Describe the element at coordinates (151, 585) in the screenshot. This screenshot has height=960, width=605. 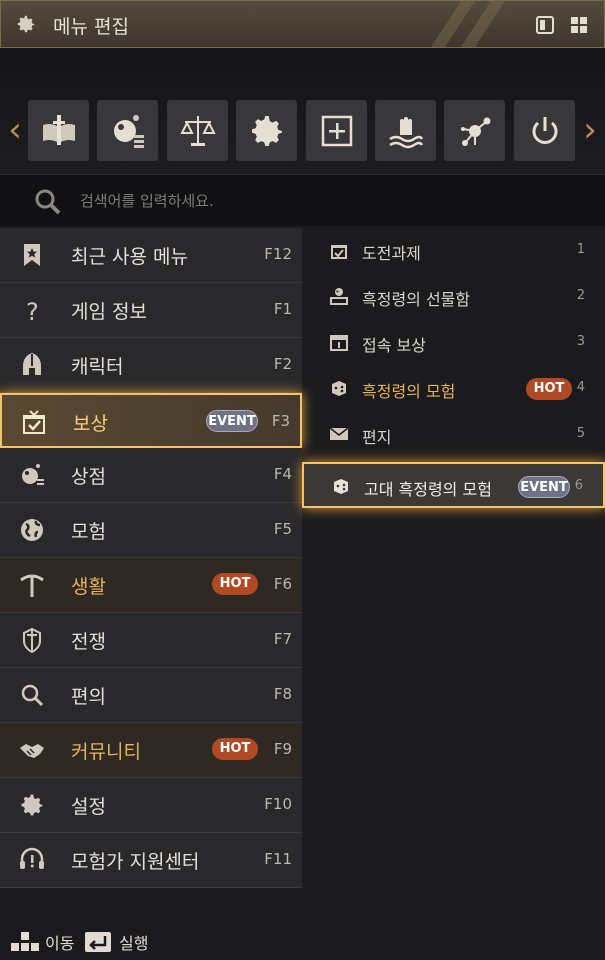
I see `menu-item-life: 생활 HOT F6` at that location.